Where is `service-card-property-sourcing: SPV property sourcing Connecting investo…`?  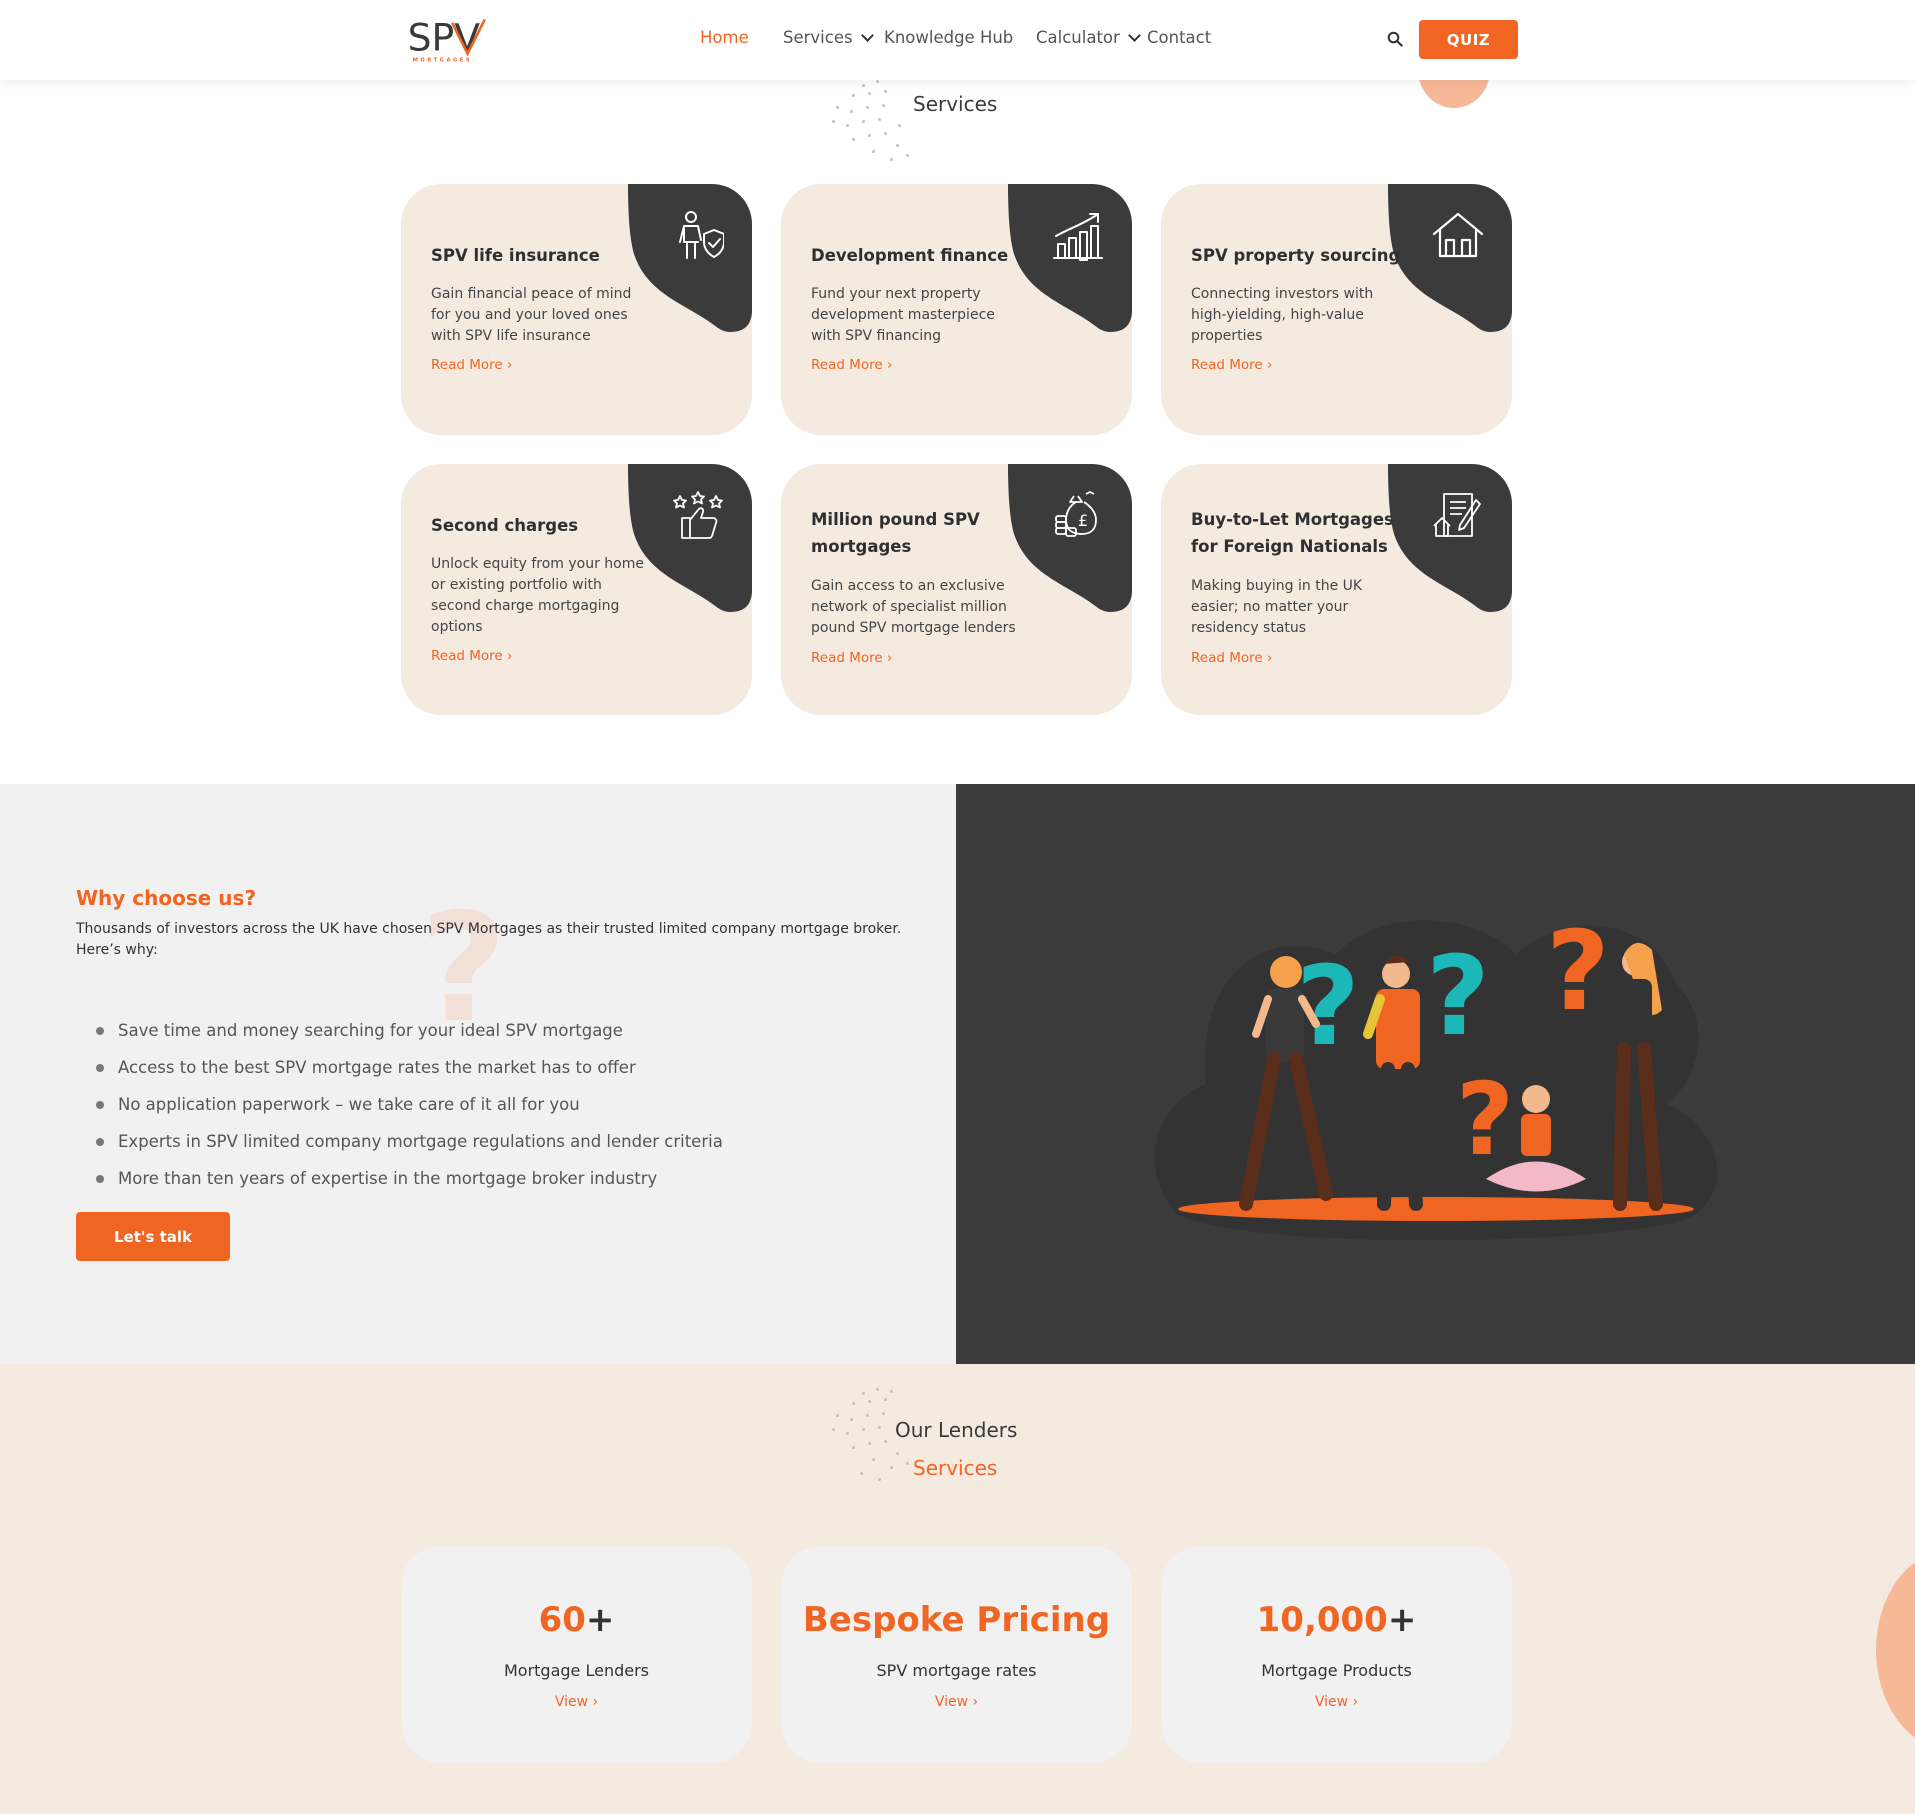 service-card-property-sourcing: SPV property sourcing Connecting investo… is located at coordinates (1336, 309).